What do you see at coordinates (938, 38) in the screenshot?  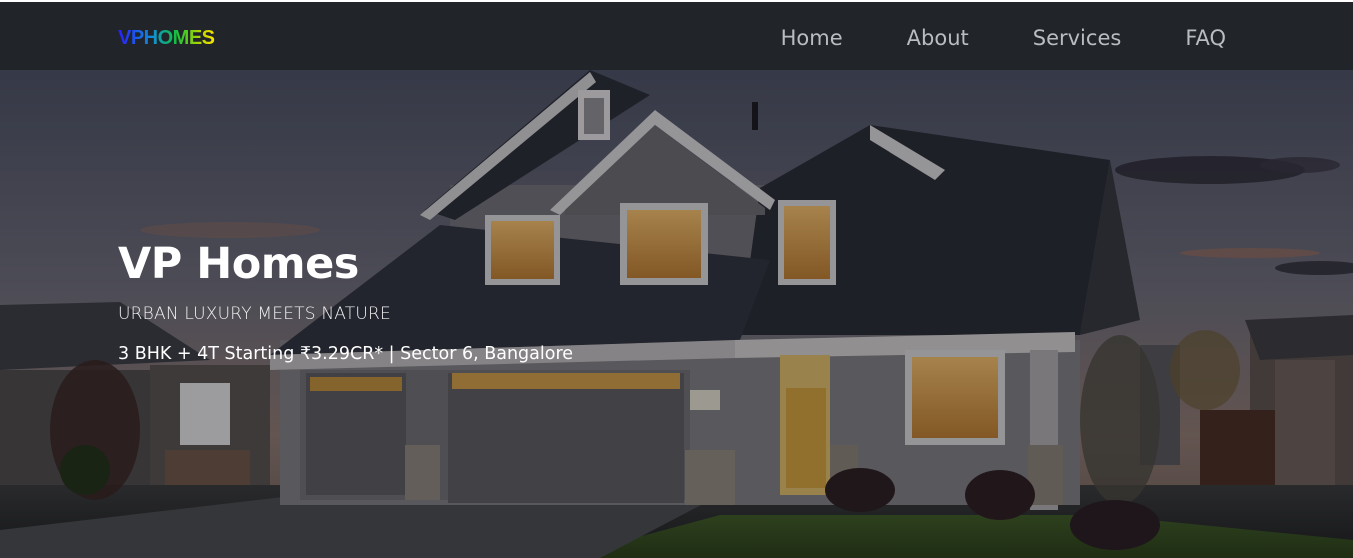 I see `nav-link-about: About` at bounding box center [938, 38].